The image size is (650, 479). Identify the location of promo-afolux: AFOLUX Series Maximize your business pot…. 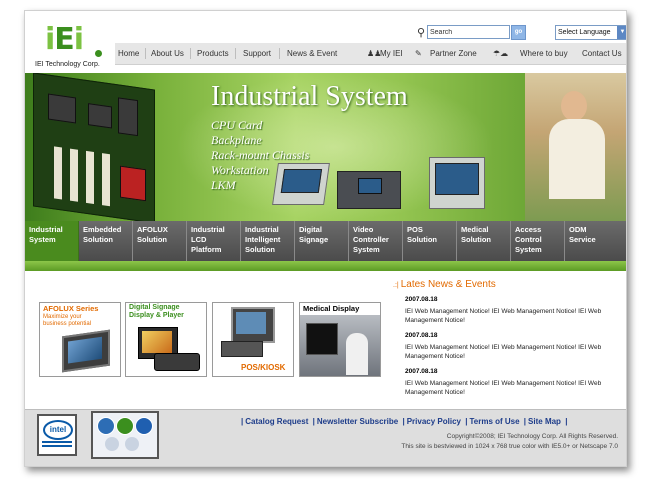
(80, 339).